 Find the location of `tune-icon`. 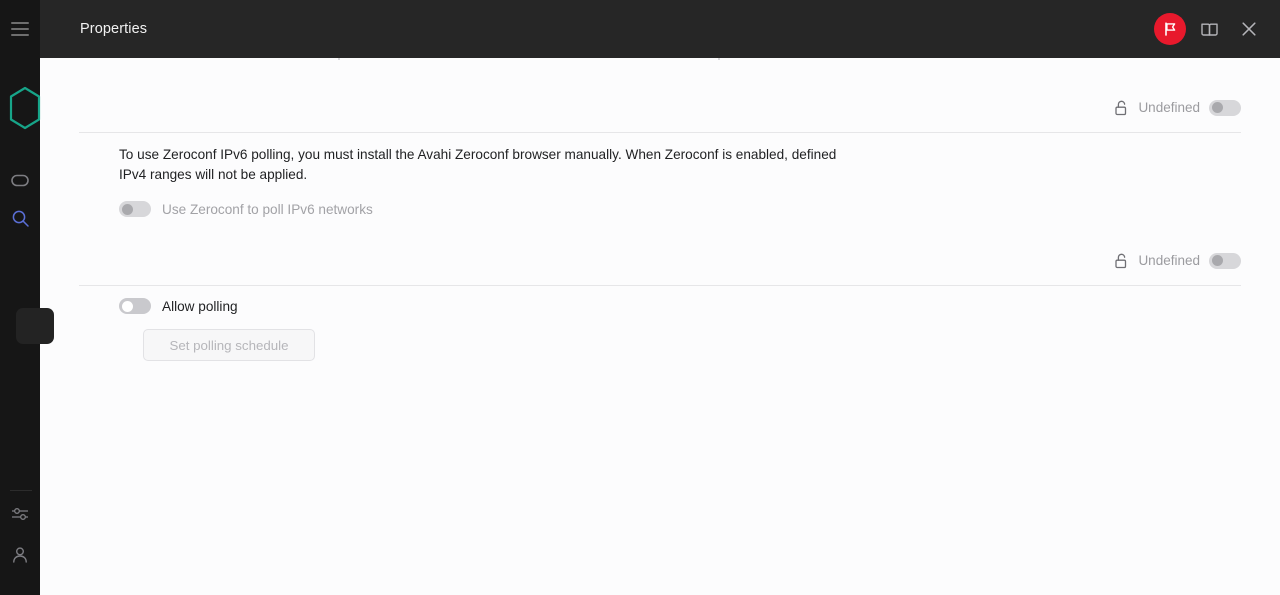

tune-icon is located at coordinates (20, 514).